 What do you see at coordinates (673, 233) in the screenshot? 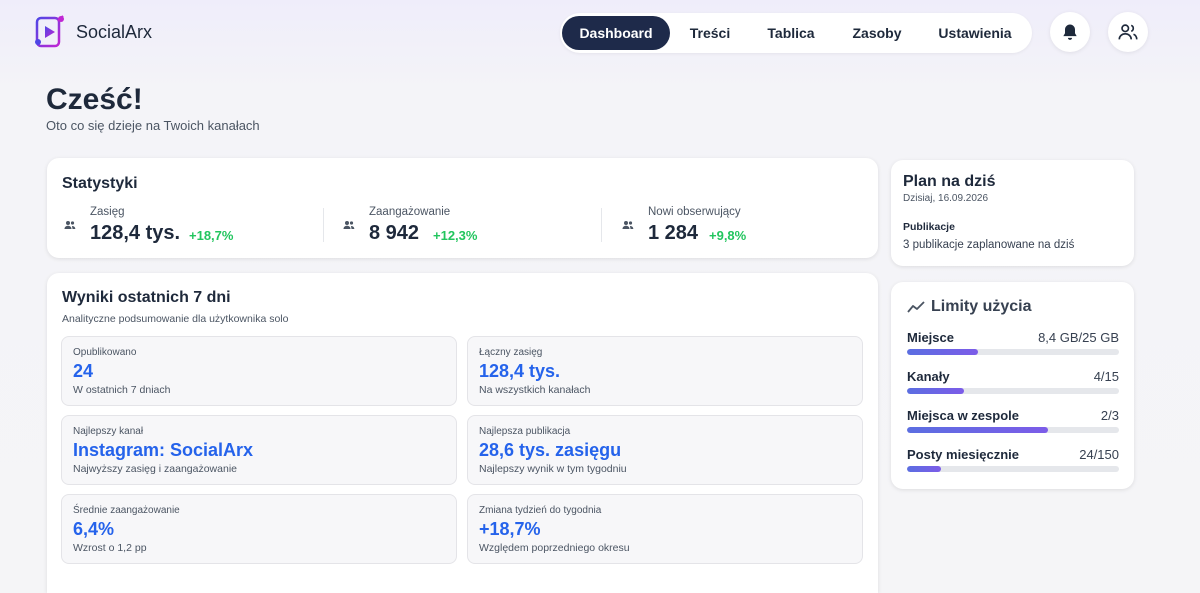
I see `stat-value: 1 284` at bounding box center [673, 233].